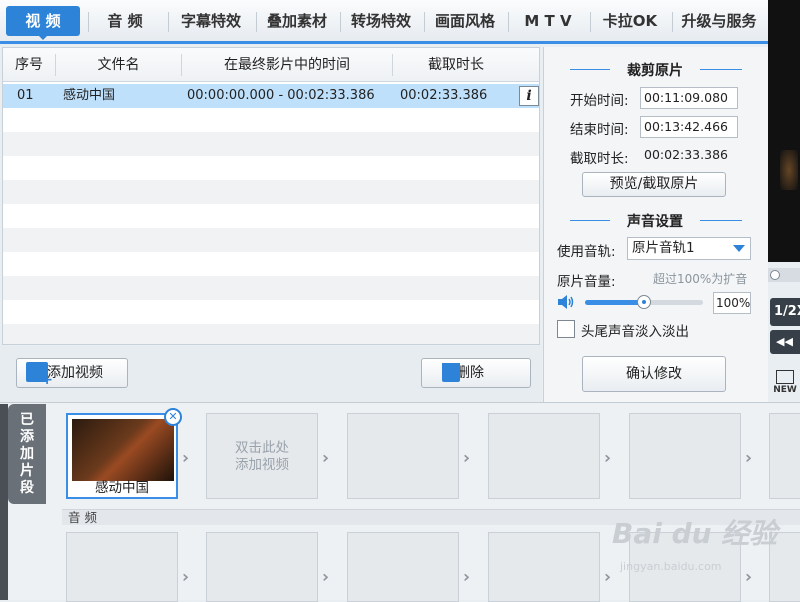 This screenshot has width=800, height=602. What do you see at coordinates (695, 533) in the screenshot?
I see `watermark: Bai du 经验` at bounding box center [695, 533].